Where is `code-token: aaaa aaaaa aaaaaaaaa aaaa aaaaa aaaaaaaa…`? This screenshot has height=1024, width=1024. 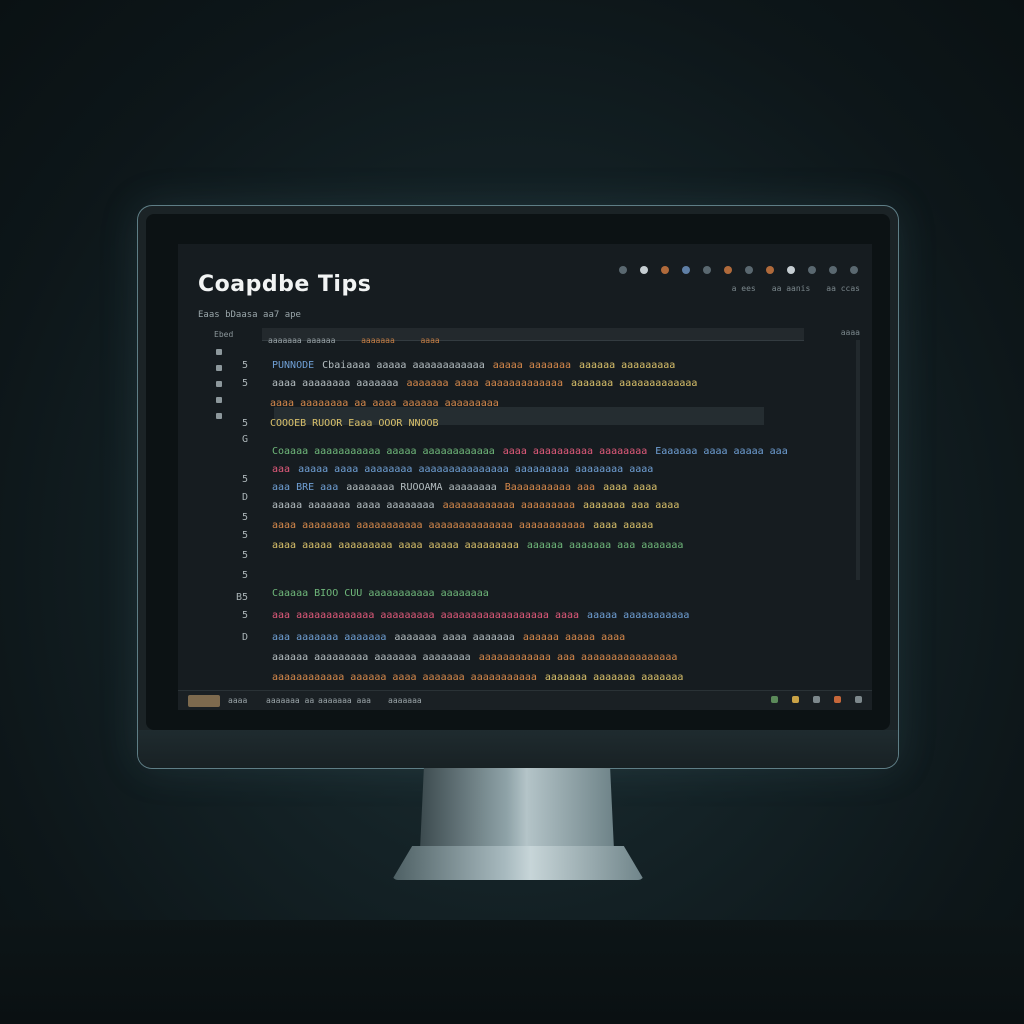 code-token: aaaa aaaaa aaaaaaaaa aaaa aaaaa aaaaaaaa… is located at coordinates (395, 545).